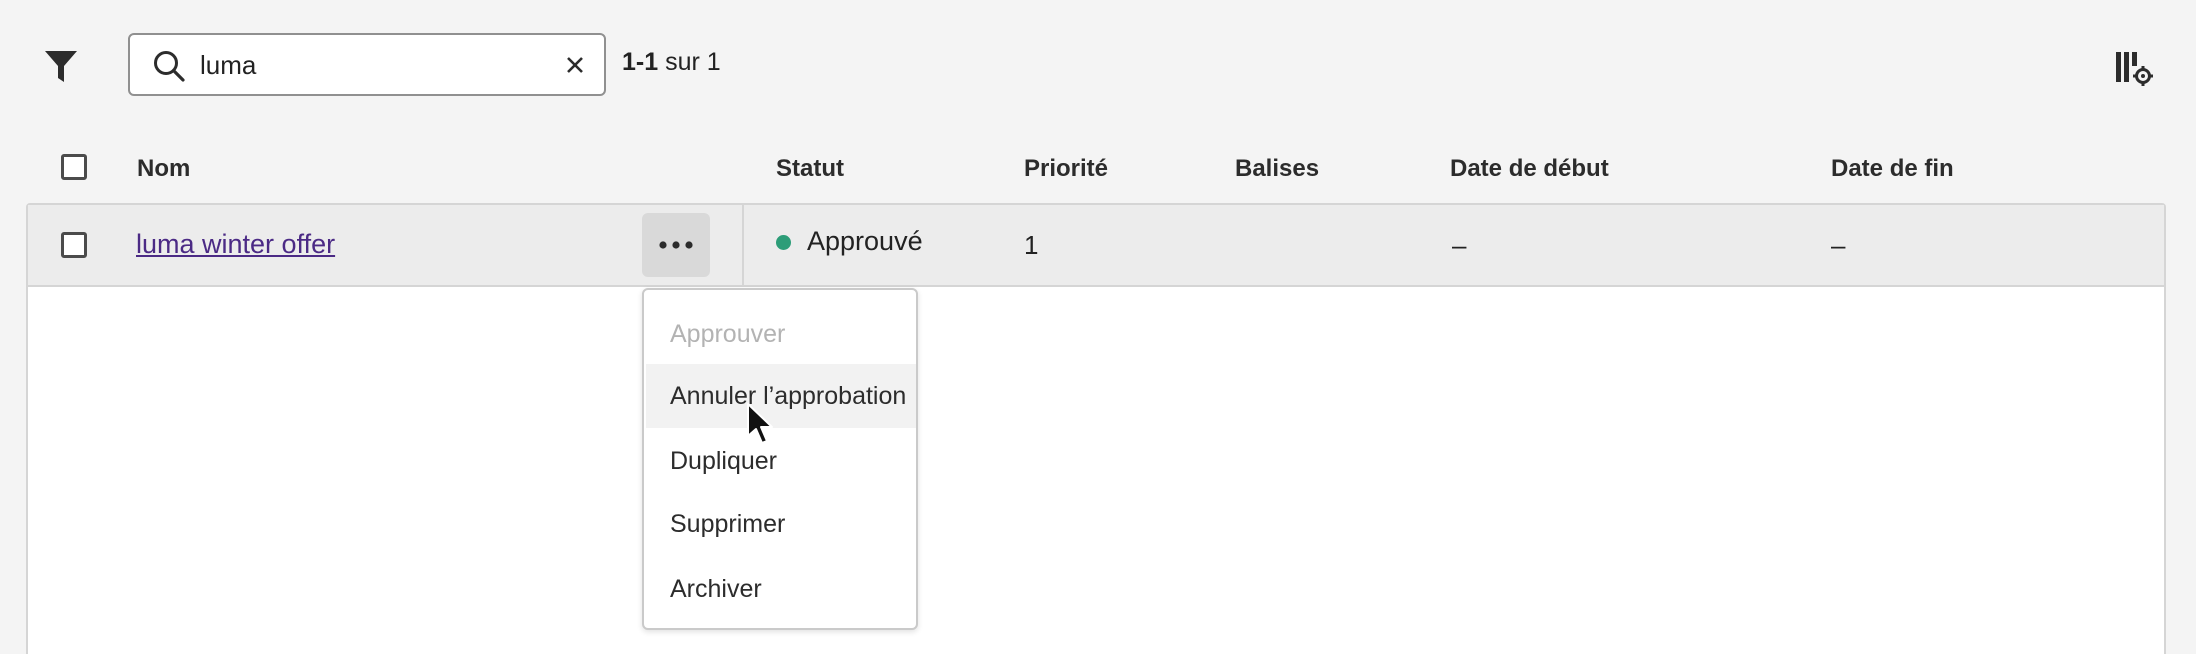 The height and width of the screenshot is (654, 2196). Describe the element at coordinates (575, 65) in the screenshot. I see `clear-search-icon` at that location.